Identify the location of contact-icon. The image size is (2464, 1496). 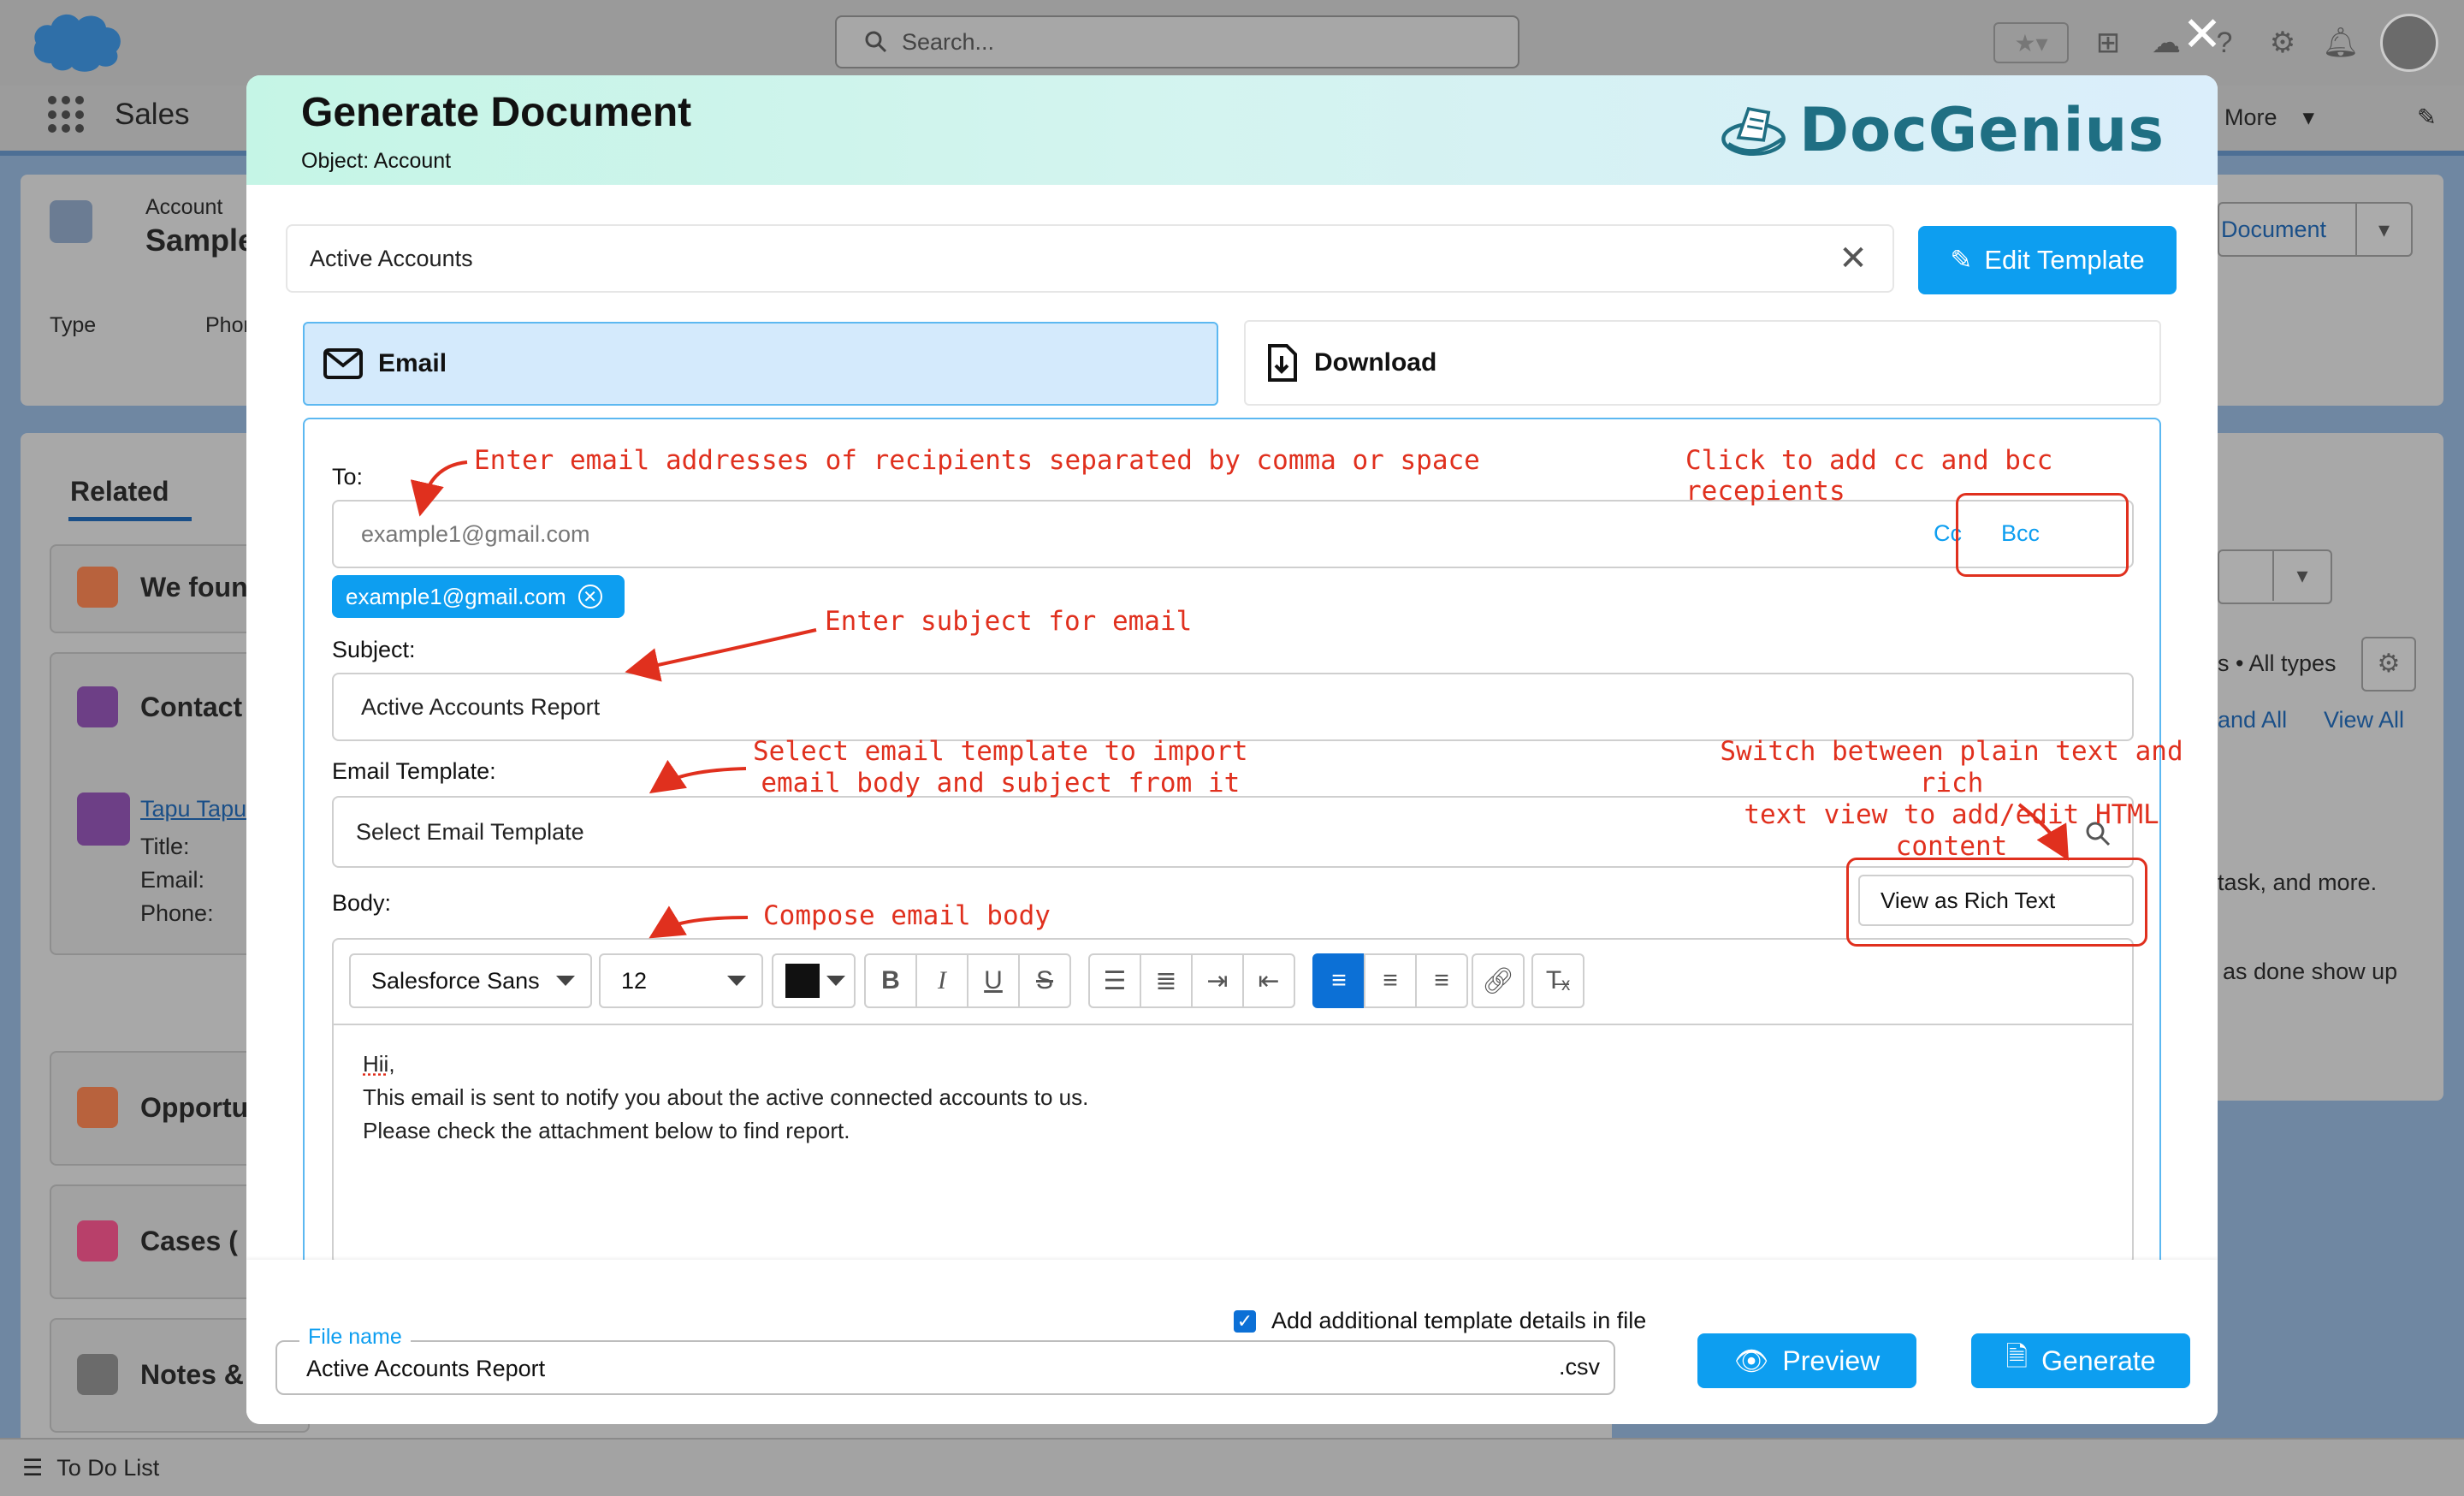
(97, 706).